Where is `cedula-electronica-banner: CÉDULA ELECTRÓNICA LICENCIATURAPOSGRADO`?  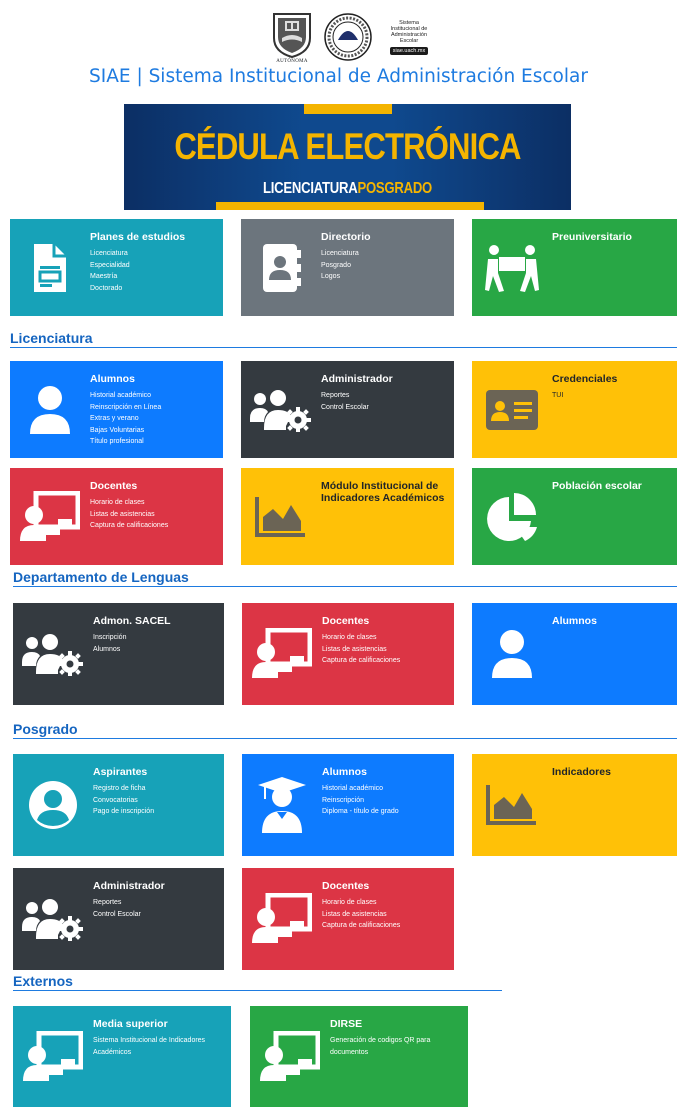 cedula-electronica-banner: CÉDULA ELECTRÓNICA LICENCIATURAPOSGRADO is located at coordinates (347, 157).